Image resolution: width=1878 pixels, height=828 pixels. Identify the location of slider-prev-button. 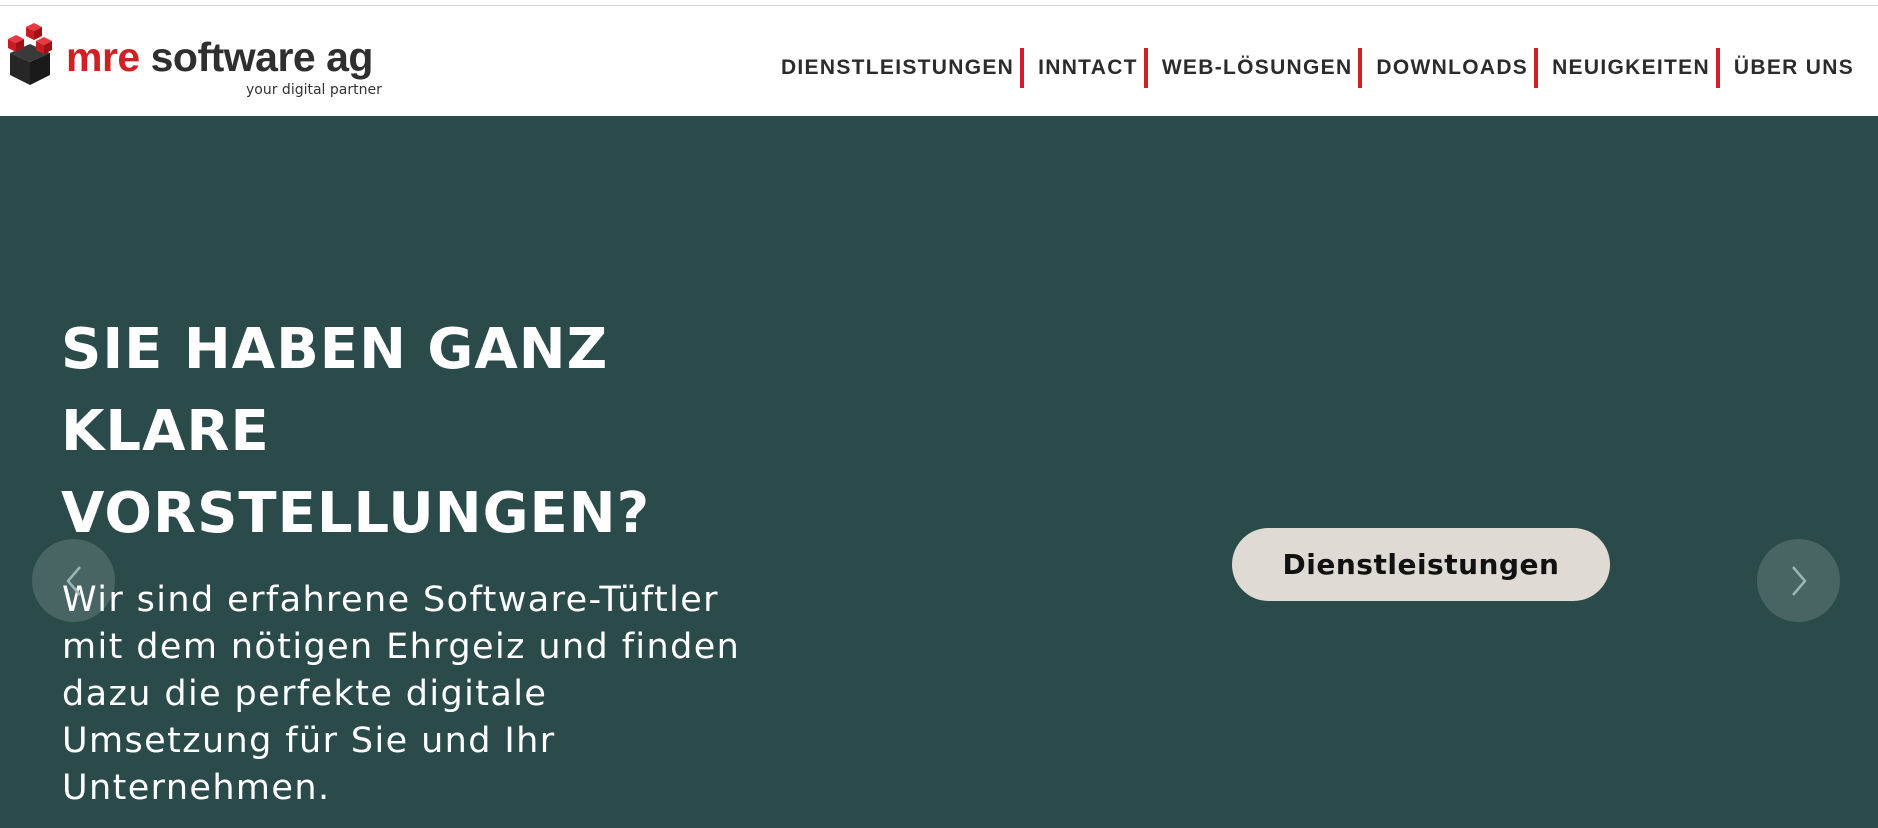
(73, 580).